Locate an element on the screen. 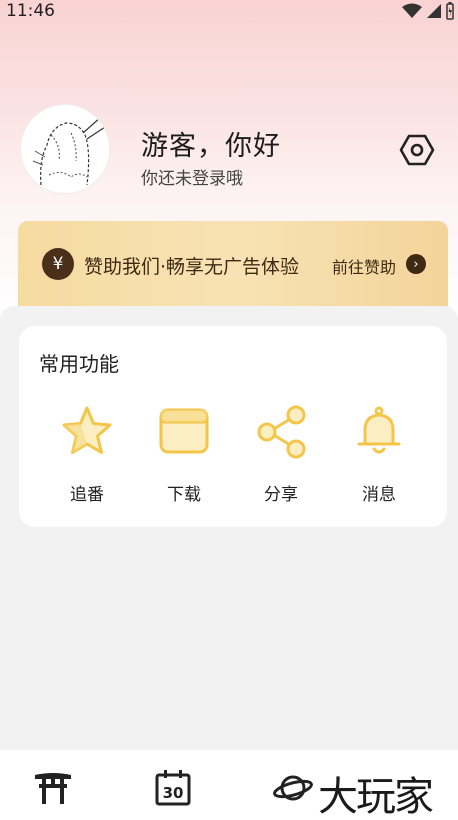 The image size is (458, 820). calendar-icon: 30 is located at coordinates (173, 788).